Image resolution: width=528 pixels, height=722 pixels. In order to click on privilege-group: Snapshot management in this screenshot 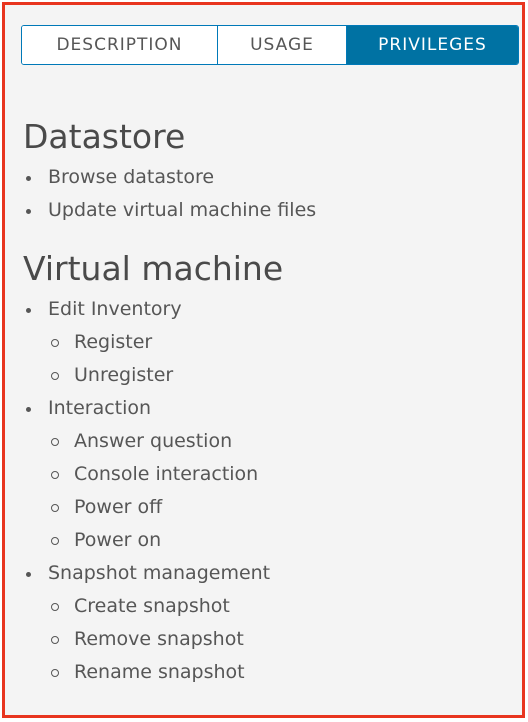, I will do `click(268, 573)`.